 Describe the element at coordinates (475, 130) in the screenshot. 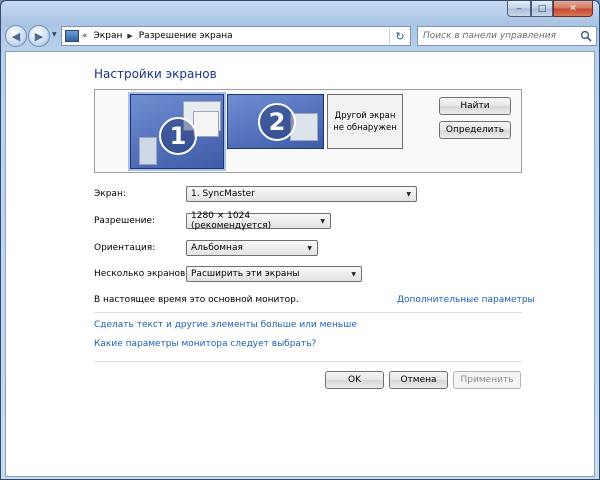

I see `identify-button: Определить` at that location.